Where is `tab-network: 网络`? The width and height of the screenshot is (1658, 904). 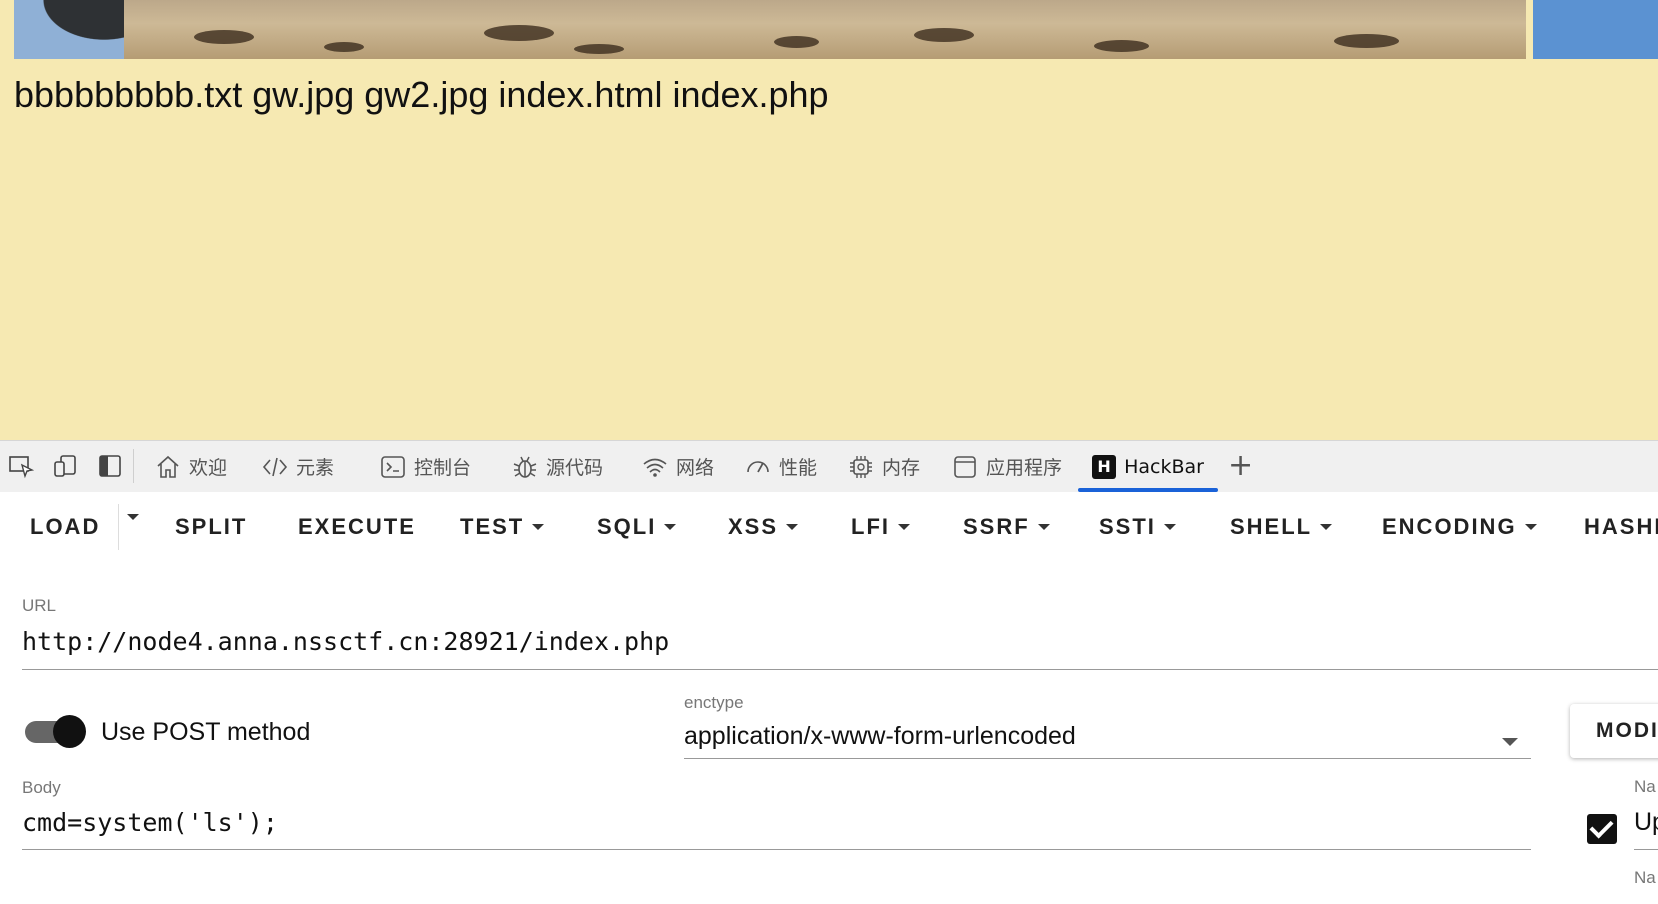
tab-network: 网络 is located at coordinates (678, 466).